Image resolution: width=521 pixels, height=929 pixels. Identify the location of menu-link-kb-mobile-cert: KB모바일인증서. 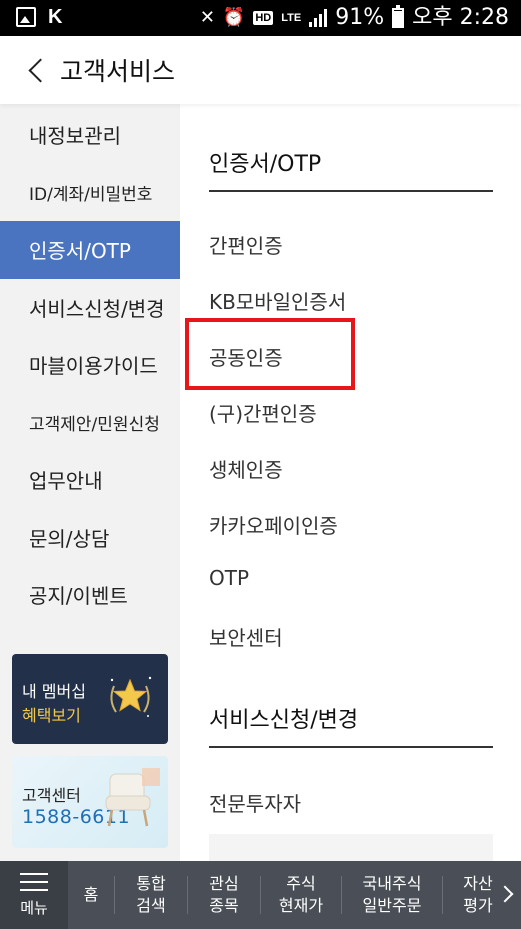
(277, 300).